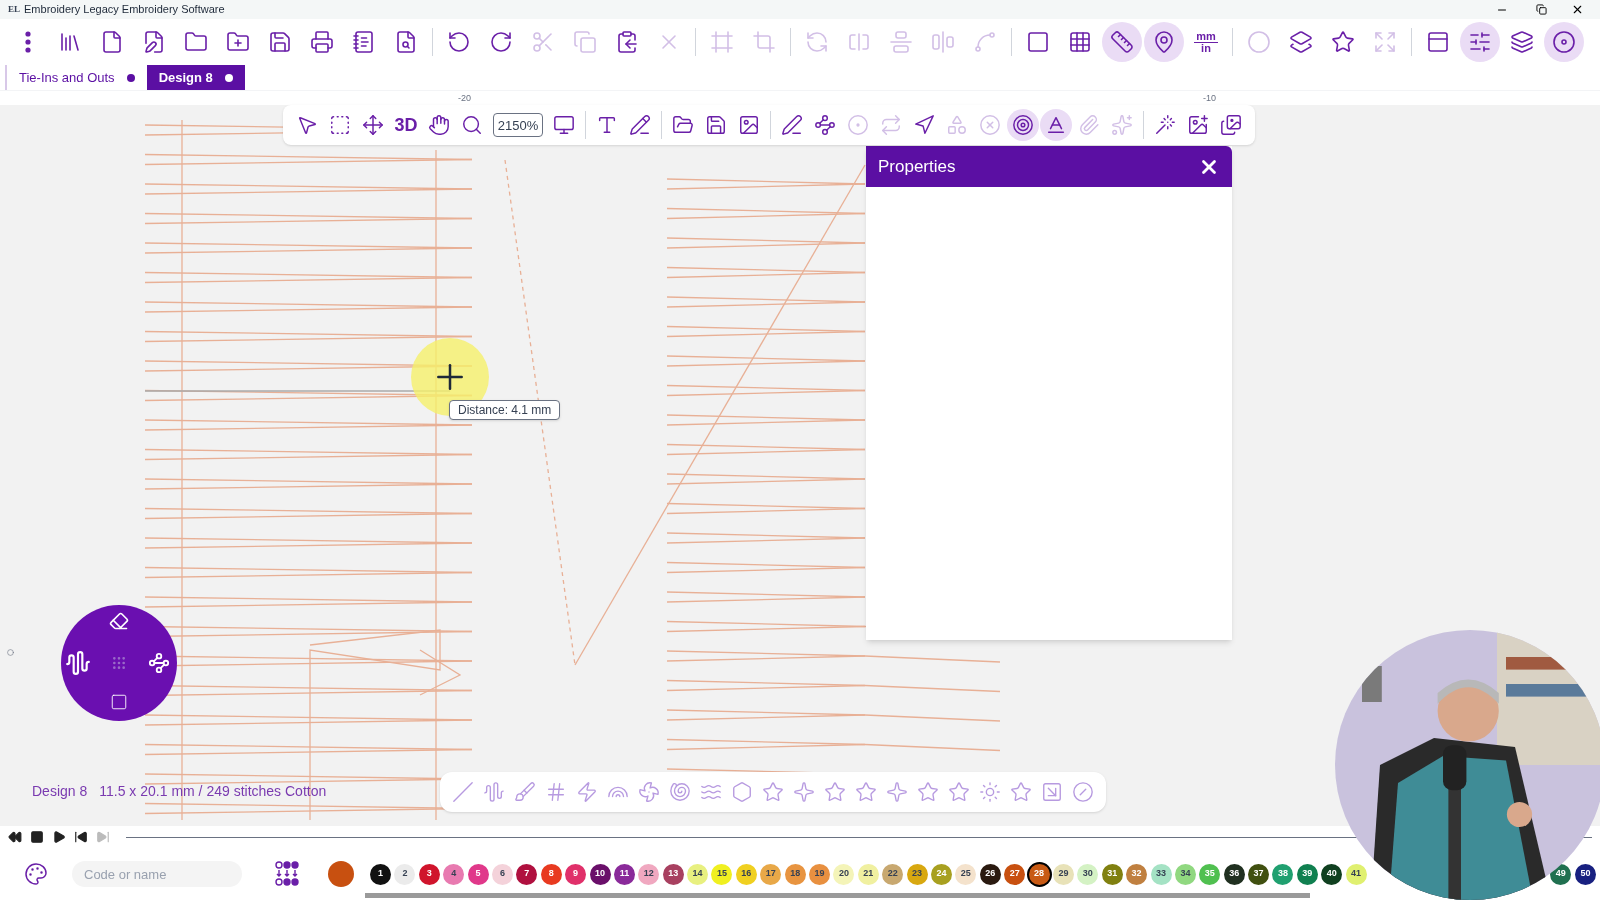  What do you see at coordinates (673, 874) in the screenshot?
I see `thread-swatch: 13` at bounding box center [673, 874].